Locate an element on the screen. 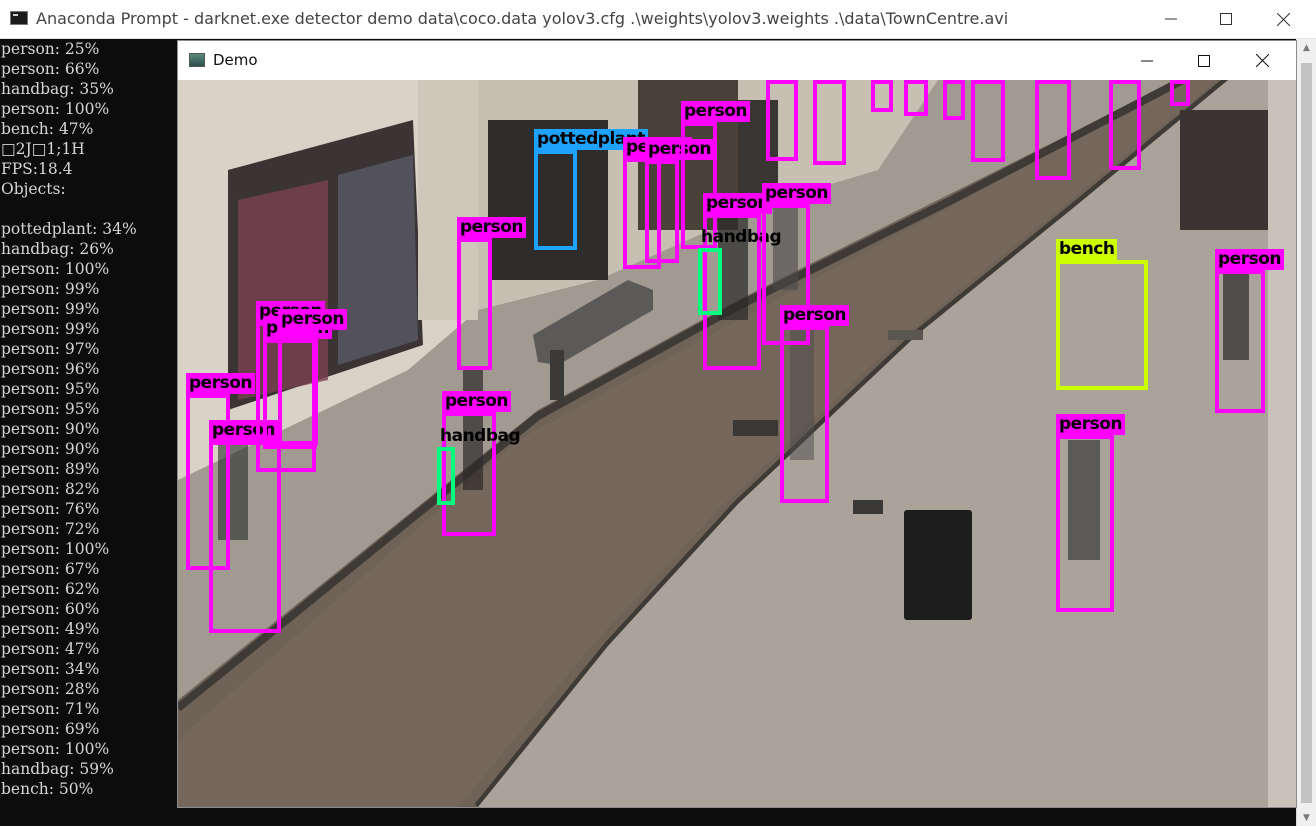 The width and height of the screenshot is (1316, 826). detection-box-pottedplant: pottedplant is located at coordinates (591, 189).